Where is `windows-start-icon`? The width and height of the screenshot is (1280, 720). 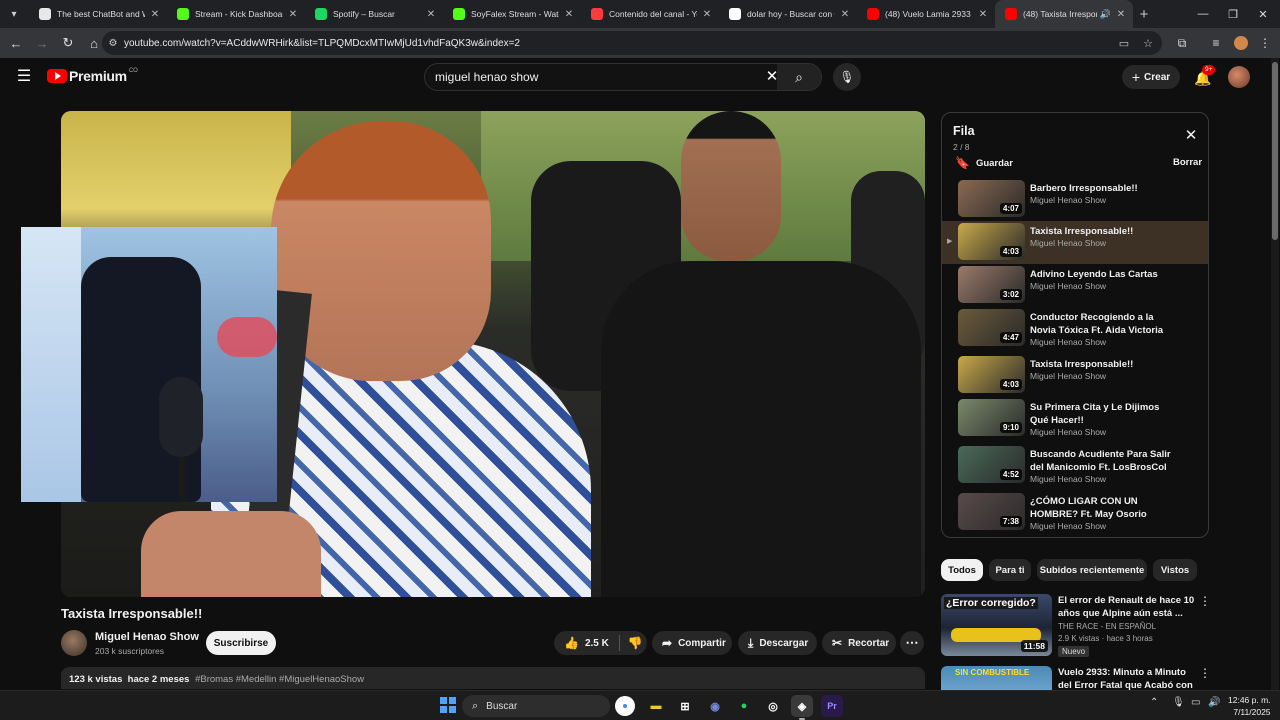
windows-start-icon is located at coordinates (448, 705).